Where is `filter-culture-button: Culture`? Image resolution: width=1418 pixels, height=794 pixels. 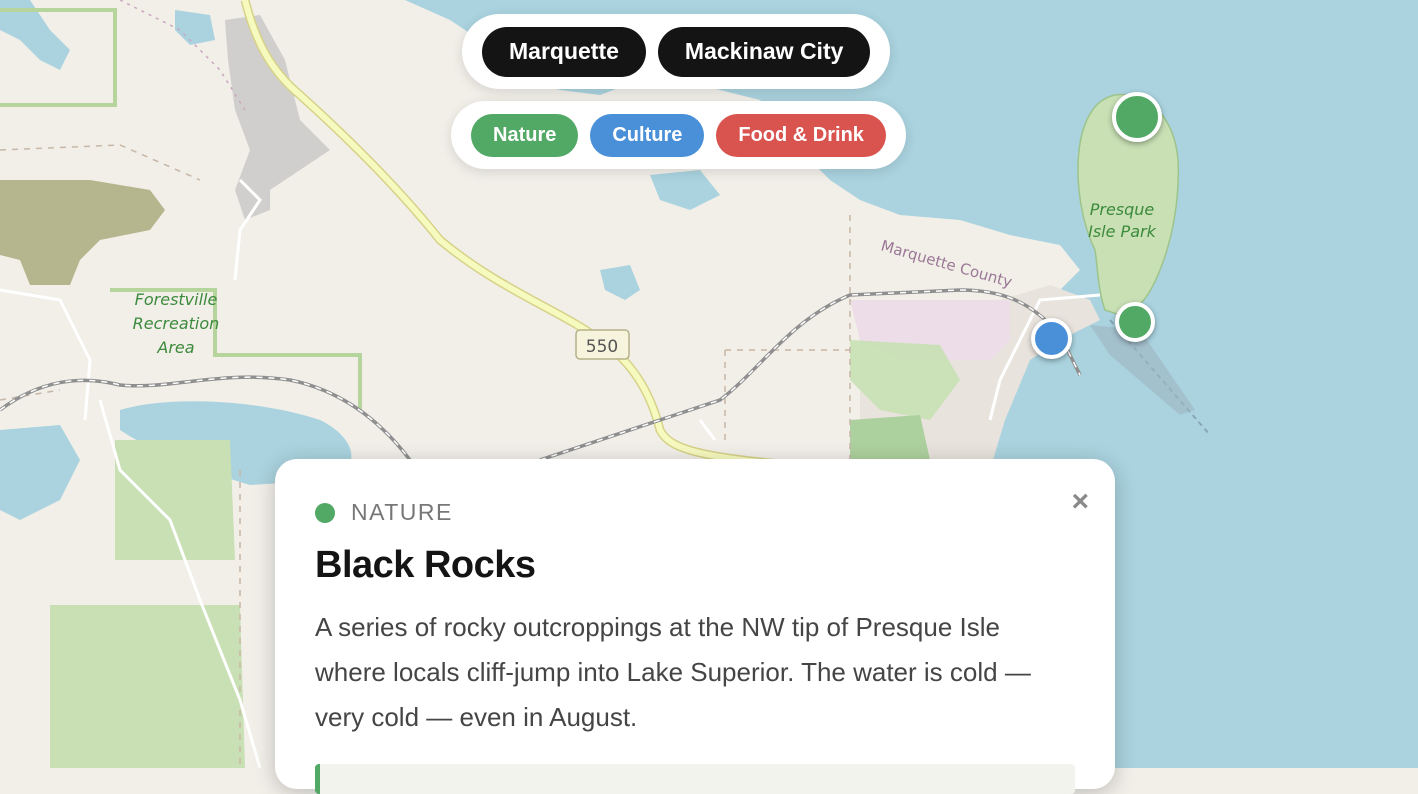
filter-culture-button: Culture is located at coordinates (647, 135).